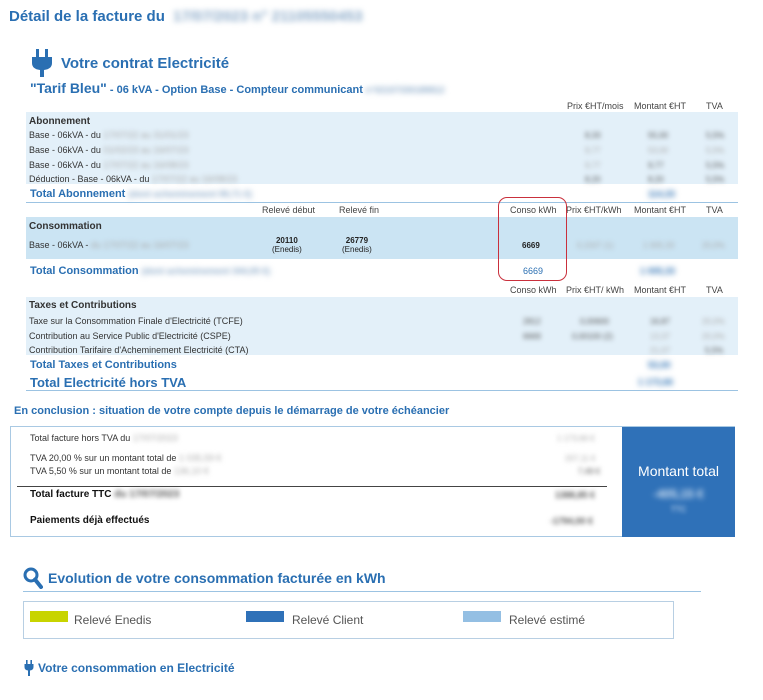 The height and width of the screenshot is (700, 763). Describe the element at coordinates (87, 16) in the screenshot. I see `page-title-text: Détail de la facture du` at that location.